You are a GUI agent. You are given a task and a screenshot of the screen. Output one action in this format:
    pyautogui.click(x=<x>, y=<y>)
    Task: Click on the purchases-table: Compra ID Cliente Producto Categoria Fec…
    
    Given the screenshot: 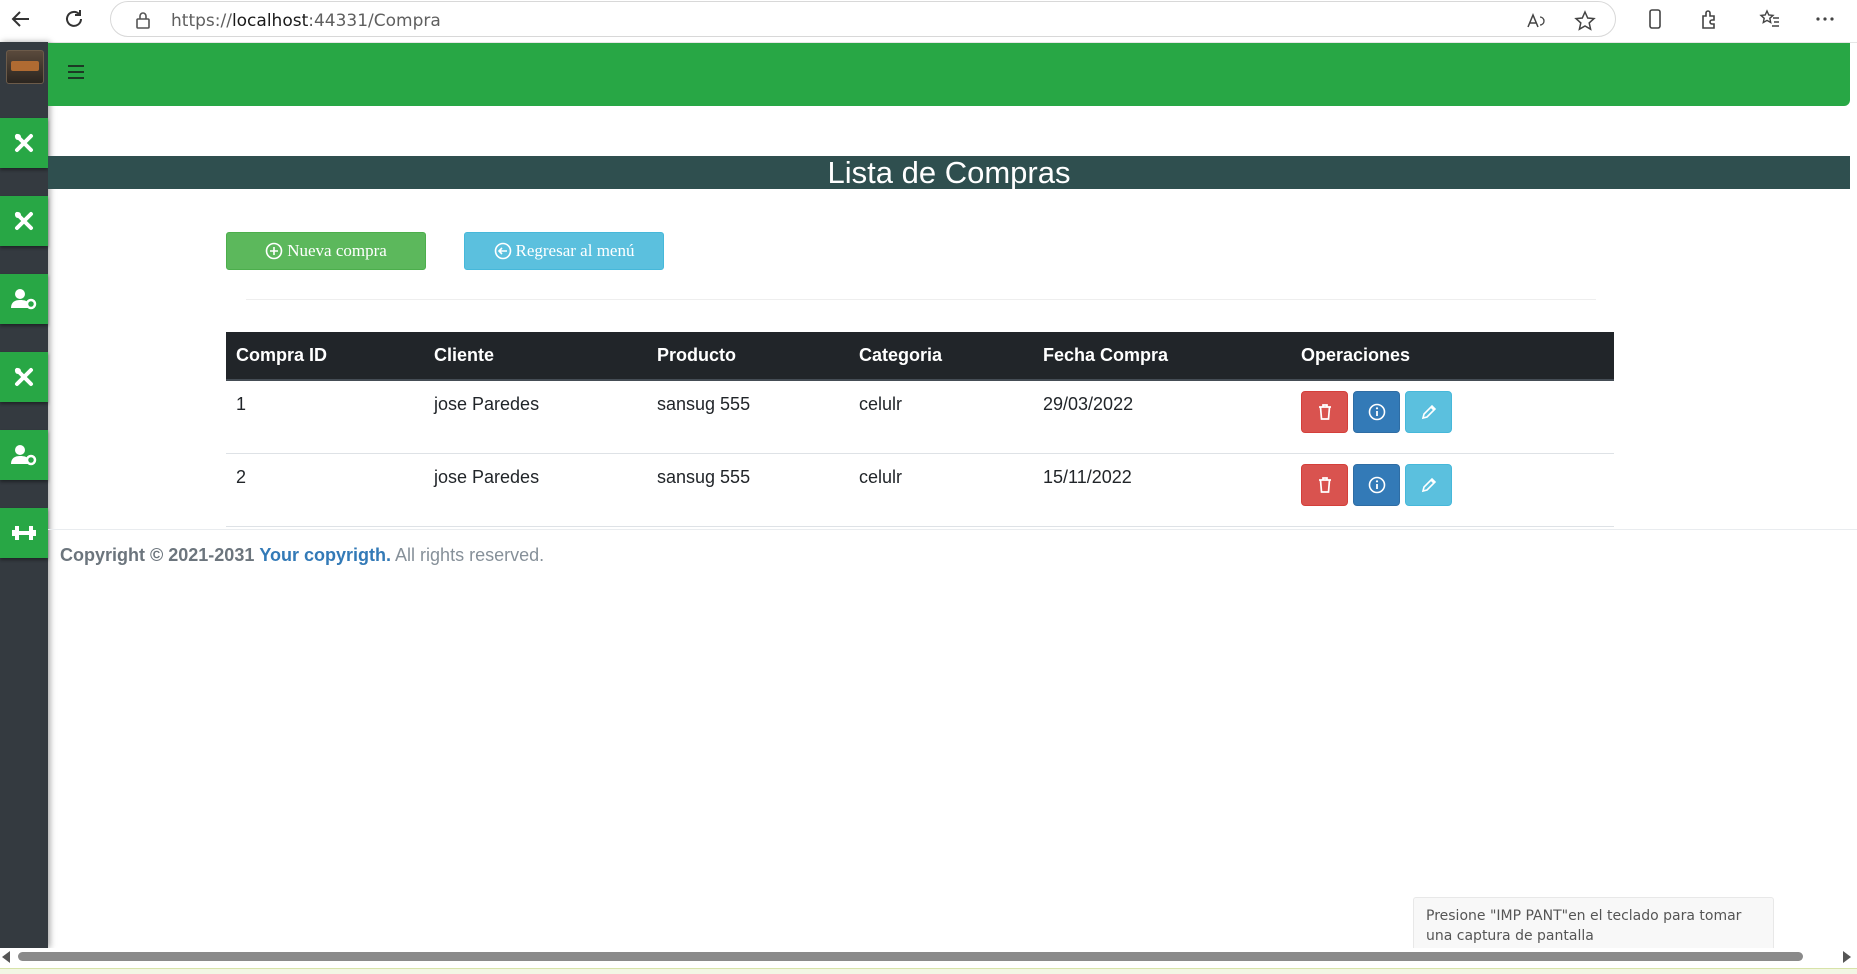 What is the action you would take?
    pyautogui.click(x=920, y=429)
    